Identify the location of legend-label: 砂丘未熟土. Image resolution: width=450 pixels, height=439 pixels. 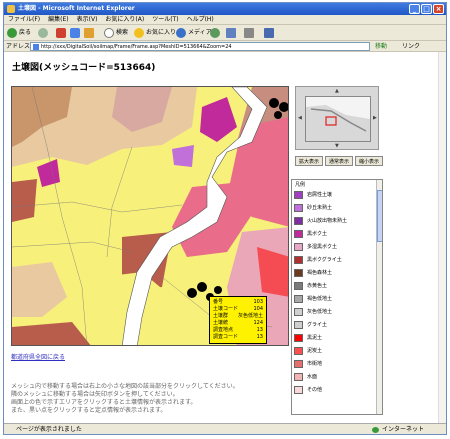
(320, 208).